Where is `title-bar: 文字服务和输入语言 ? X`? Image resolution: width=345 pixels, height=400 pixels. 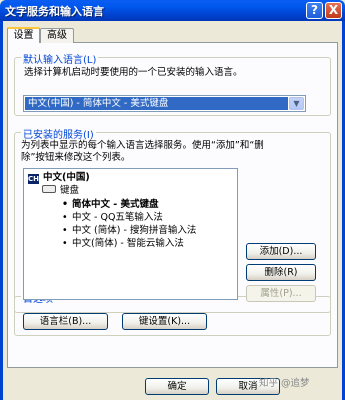 title-bar: 文字服务和输入语言 ? X is located at coordinates (172, 10).